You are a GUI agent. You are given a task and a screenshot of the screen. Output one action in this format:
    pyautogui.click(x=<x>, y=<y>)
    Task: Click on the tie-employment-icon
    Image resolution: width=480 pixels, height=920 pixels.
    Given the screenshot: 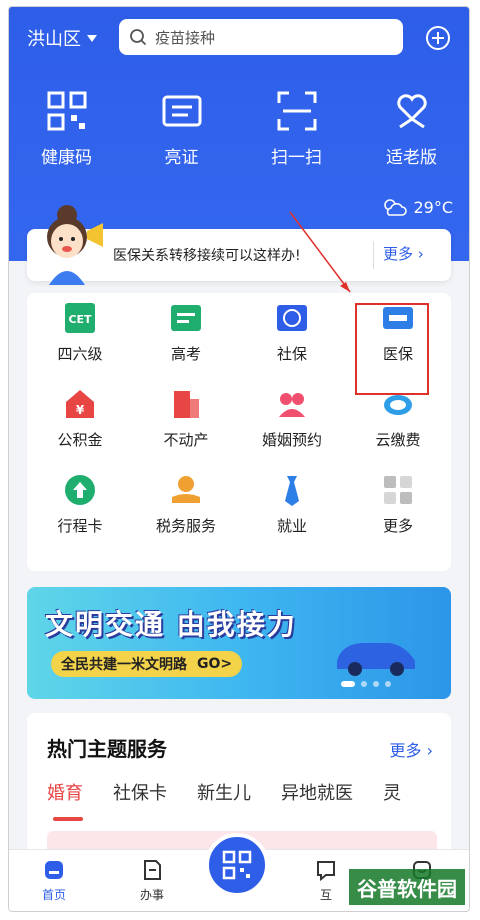 What is the action you would take?
    pyautogui.click(x=292, y=491)
    